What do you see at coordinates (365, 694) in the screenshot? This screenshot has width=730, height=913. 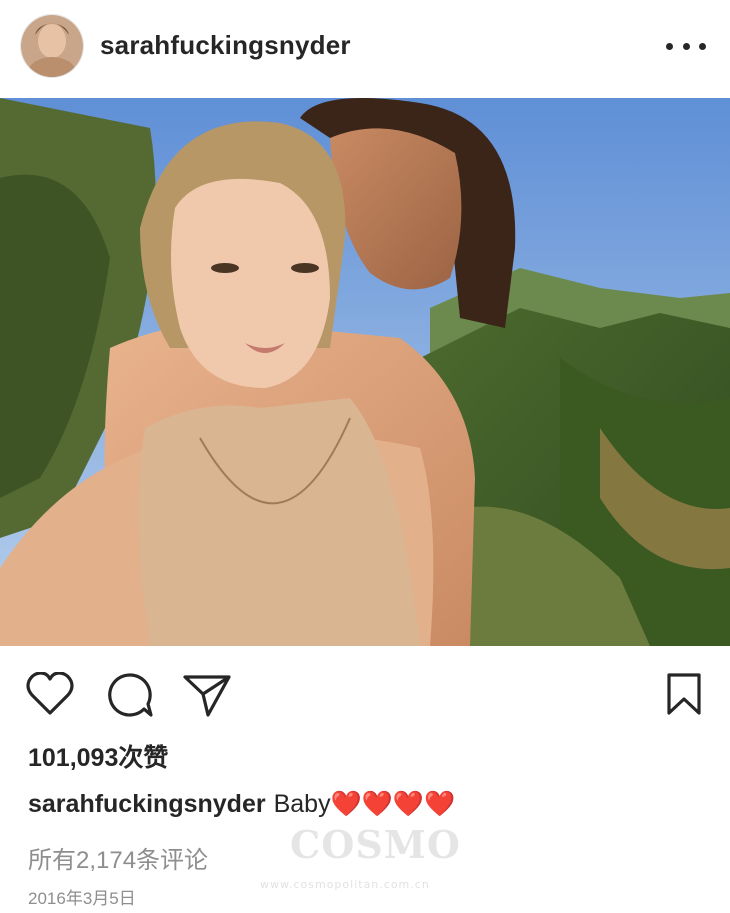 I see `post-actions` at bounding box center [365, 694].